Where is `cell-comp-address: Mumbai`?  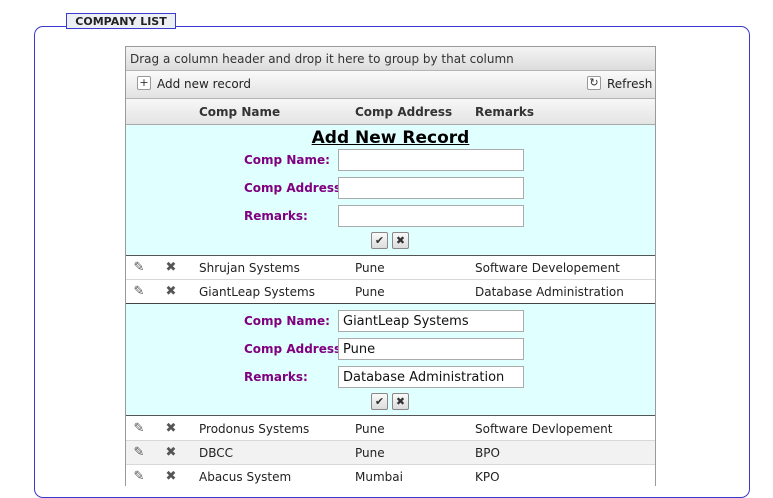
cell-comp-address: Mumbai is located at coordinates (379, 477).